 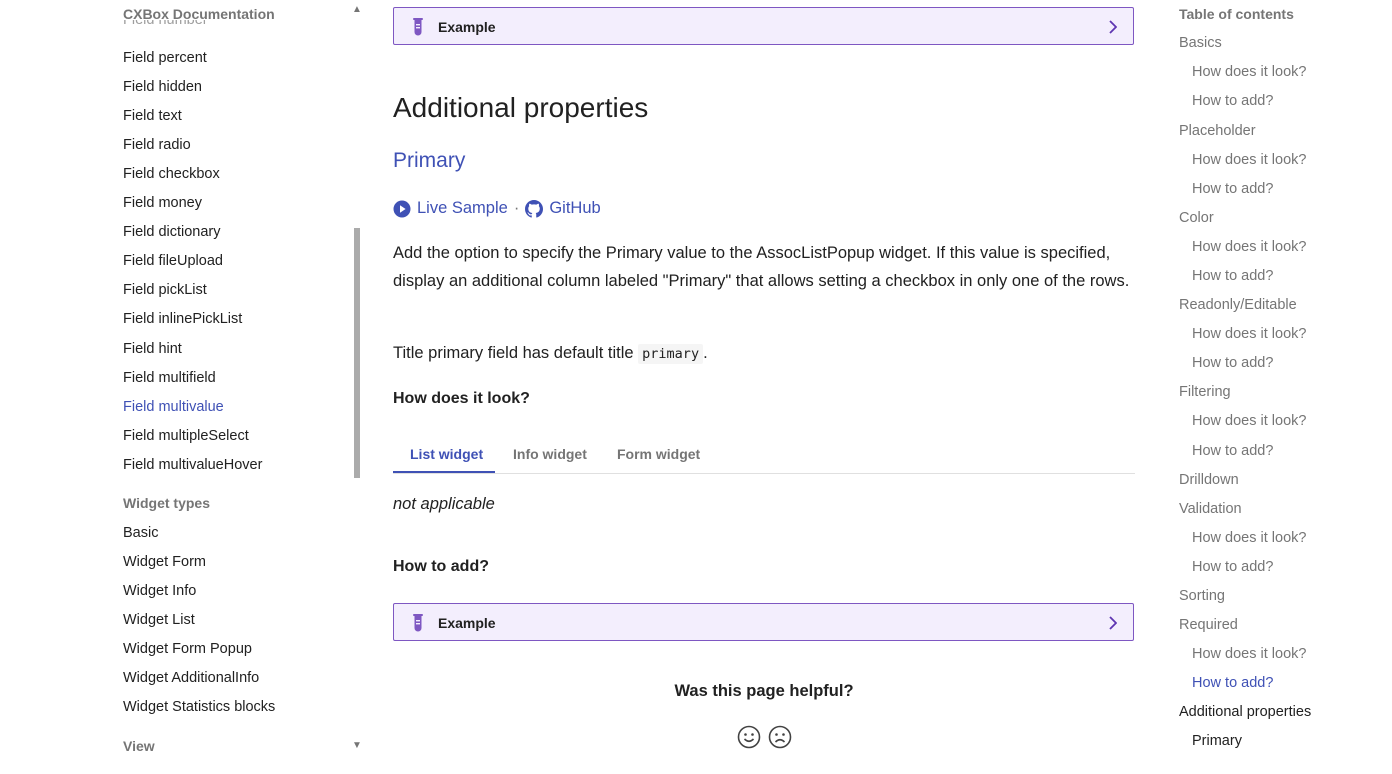 I want to click on title-text: Title primary field has default title, so click(x=513, y=353).